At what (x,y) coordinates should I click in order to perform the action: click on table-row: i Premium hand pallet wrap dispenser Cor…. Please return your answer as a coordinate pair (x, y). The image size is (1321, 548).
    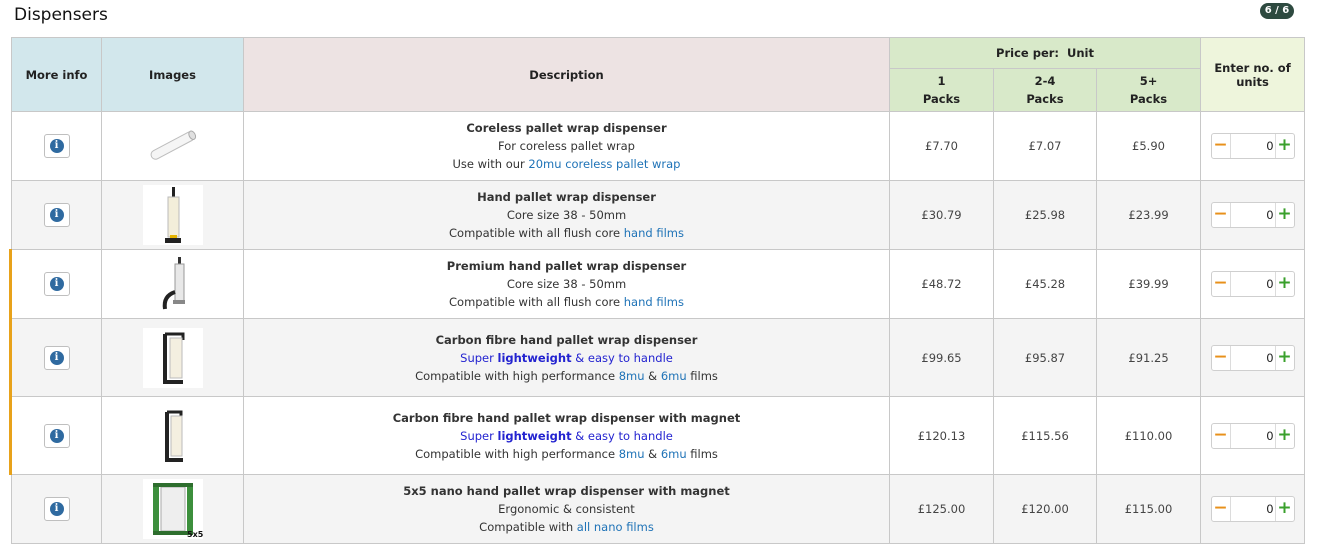
    Looking at the image, I should click on (657, 284).